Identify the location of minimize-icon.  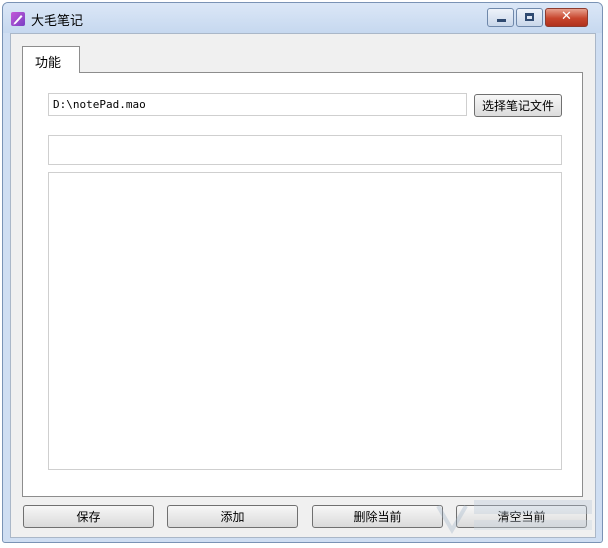
(501, 20).